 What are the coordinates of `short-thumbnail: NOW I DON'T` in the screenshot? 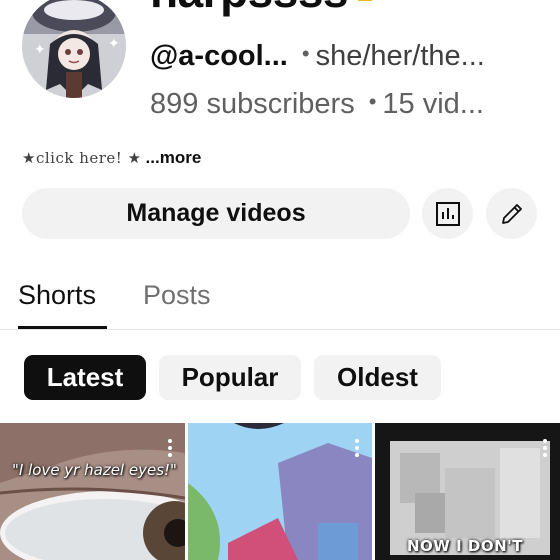 It's located at (467, 491).